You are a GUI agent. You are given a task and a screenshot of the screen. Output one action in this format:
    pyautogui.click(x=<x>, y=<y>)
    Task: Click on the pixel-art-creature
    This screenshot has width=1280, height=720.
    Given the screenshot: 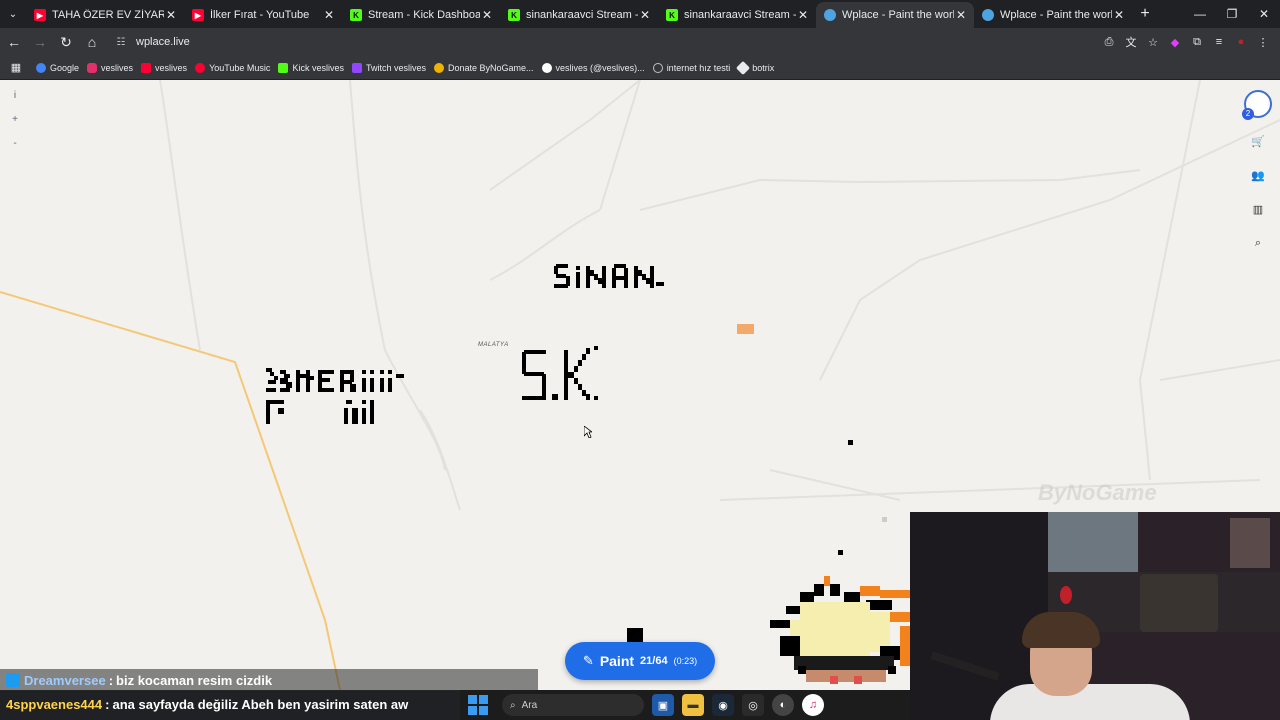 What is the action you would take?
    pyautogui.click(x=840, y=630)
    